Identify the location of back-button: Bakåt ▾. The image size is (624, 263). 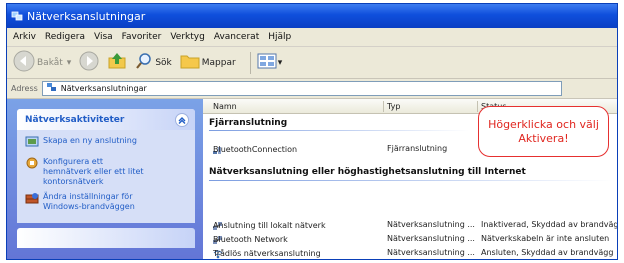
(42, 62).